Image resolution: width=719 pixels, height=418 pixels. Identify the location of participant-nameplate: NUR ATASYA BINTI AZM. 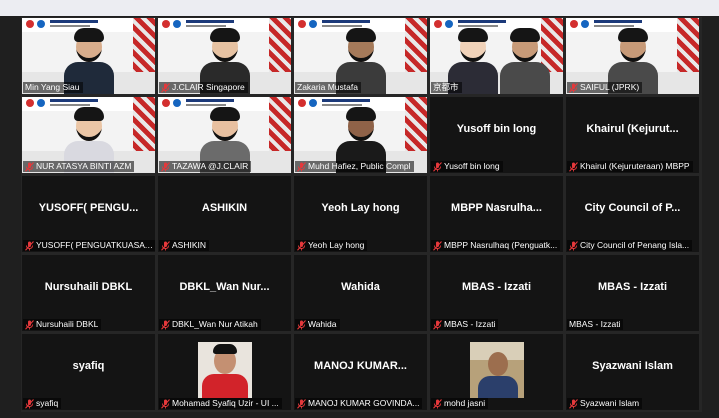
(79, 166).